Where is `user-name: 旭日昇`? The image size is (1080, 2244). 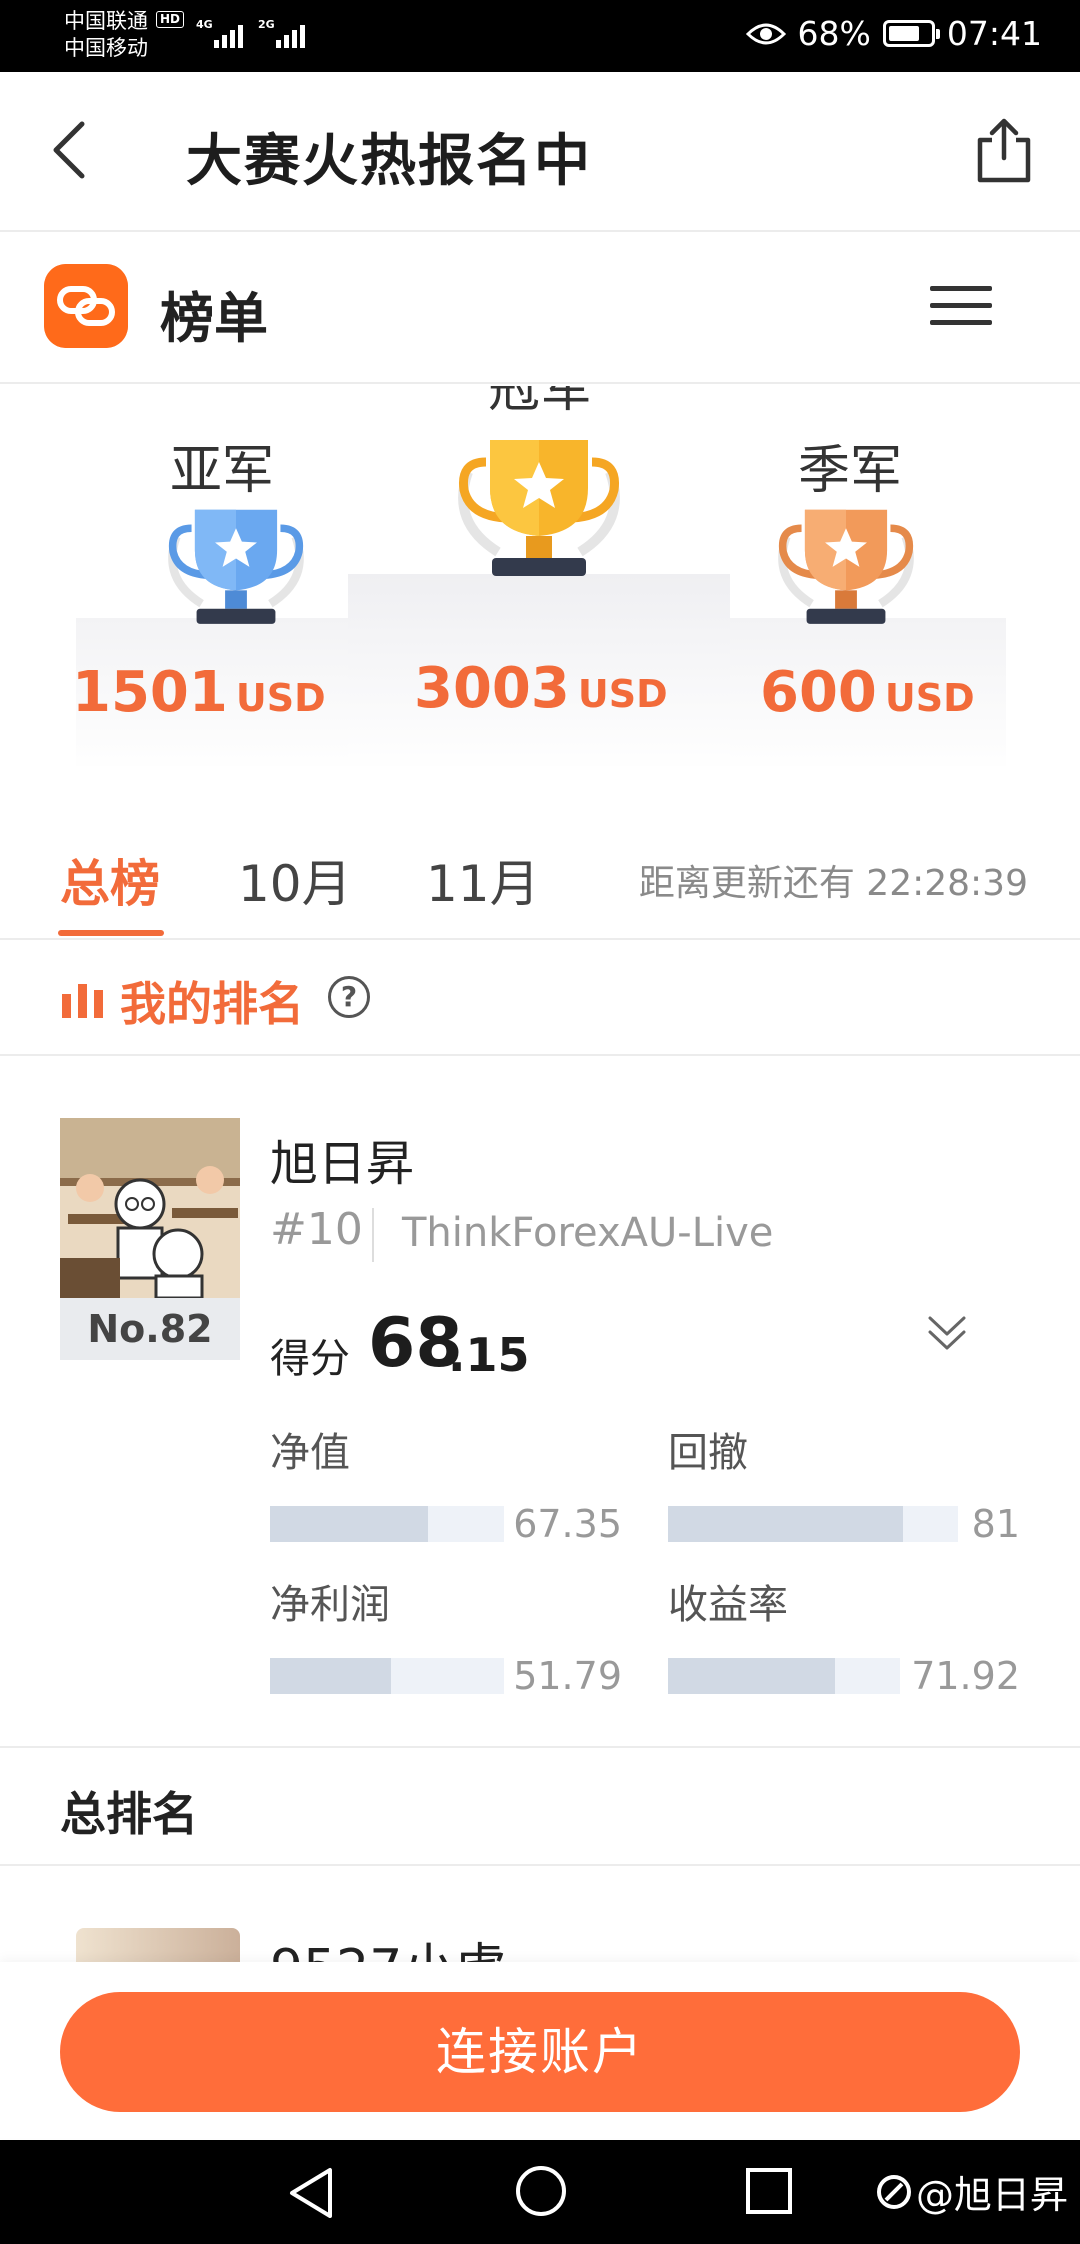 user-name: 旭日昇 is located at coordinates (342, 1164).